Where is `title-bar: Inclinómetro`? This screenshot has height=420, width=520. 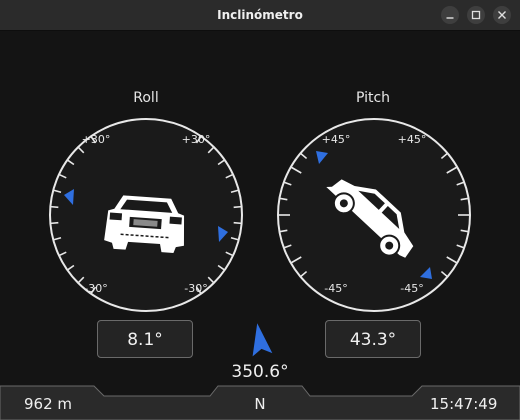 title-bar: Inclinómetro is located at coordinates (260, 15).